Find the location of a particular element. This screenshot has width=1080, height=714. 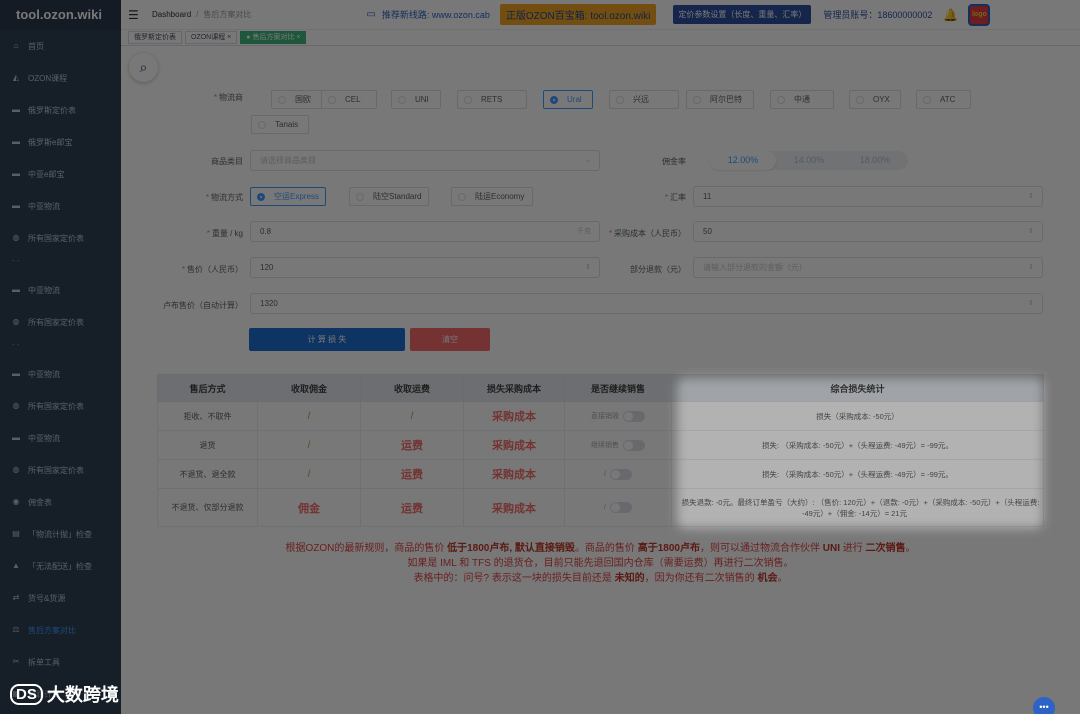

carrier-radio: RETS is located at coordinates (492, 99).